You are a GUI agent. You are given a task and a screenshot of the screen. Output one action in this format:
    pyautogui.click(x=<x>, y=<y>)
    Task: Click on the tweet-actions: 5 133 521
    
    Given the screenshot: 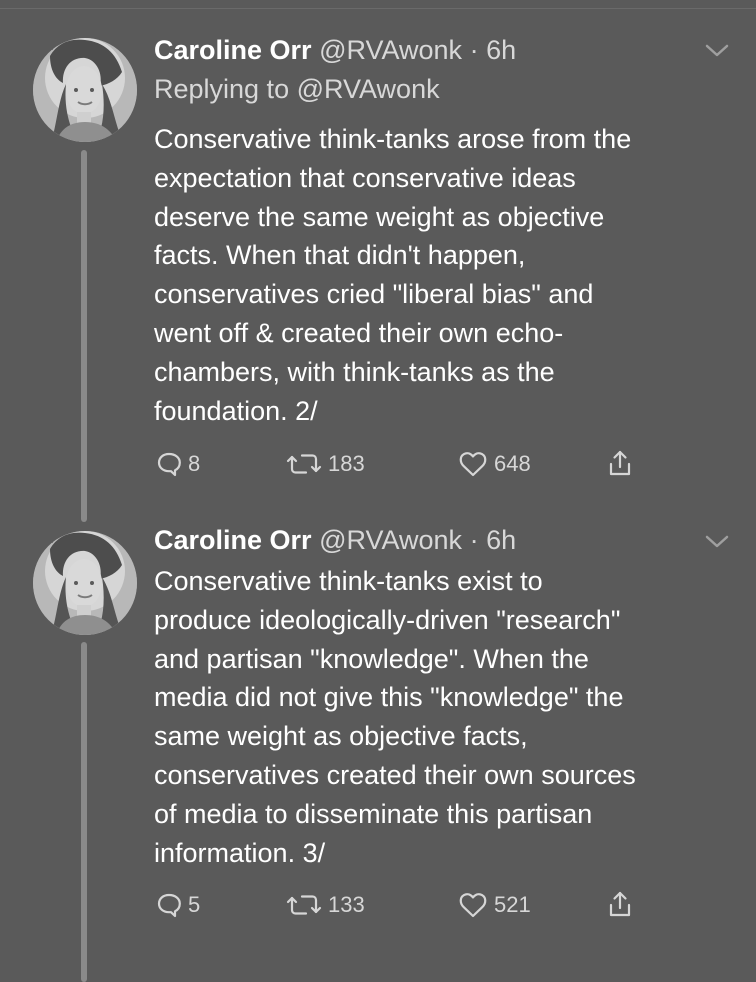 What is the action you would take?
    pyautogui.click(x=414, y=905)
    